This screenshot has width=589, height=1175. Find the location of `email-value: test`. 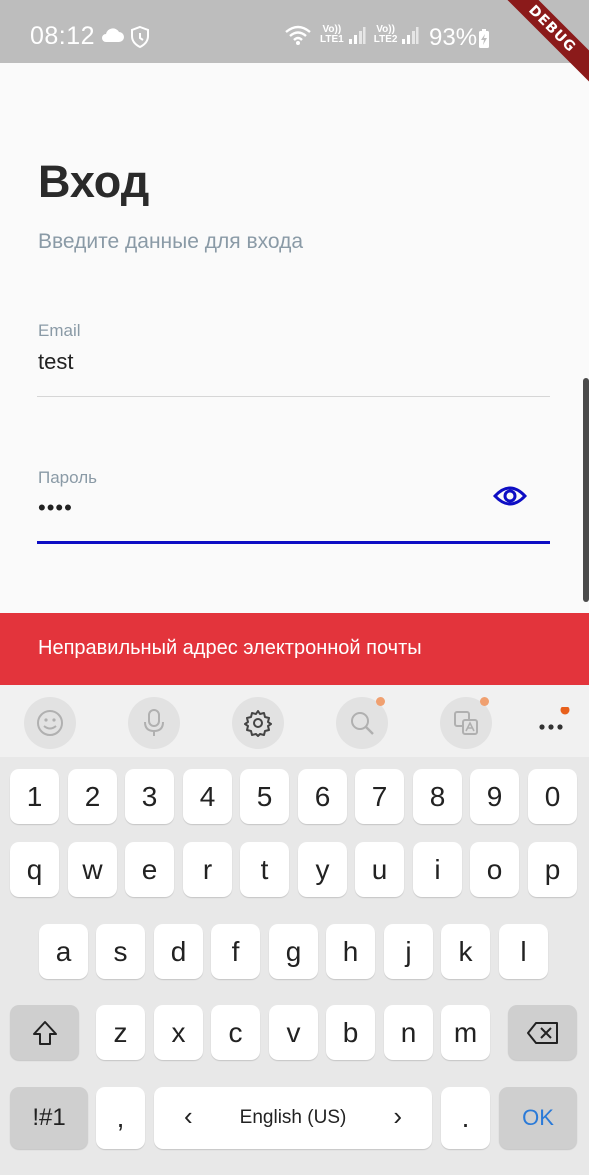

email-value: test is located at coordinates (55, 362).